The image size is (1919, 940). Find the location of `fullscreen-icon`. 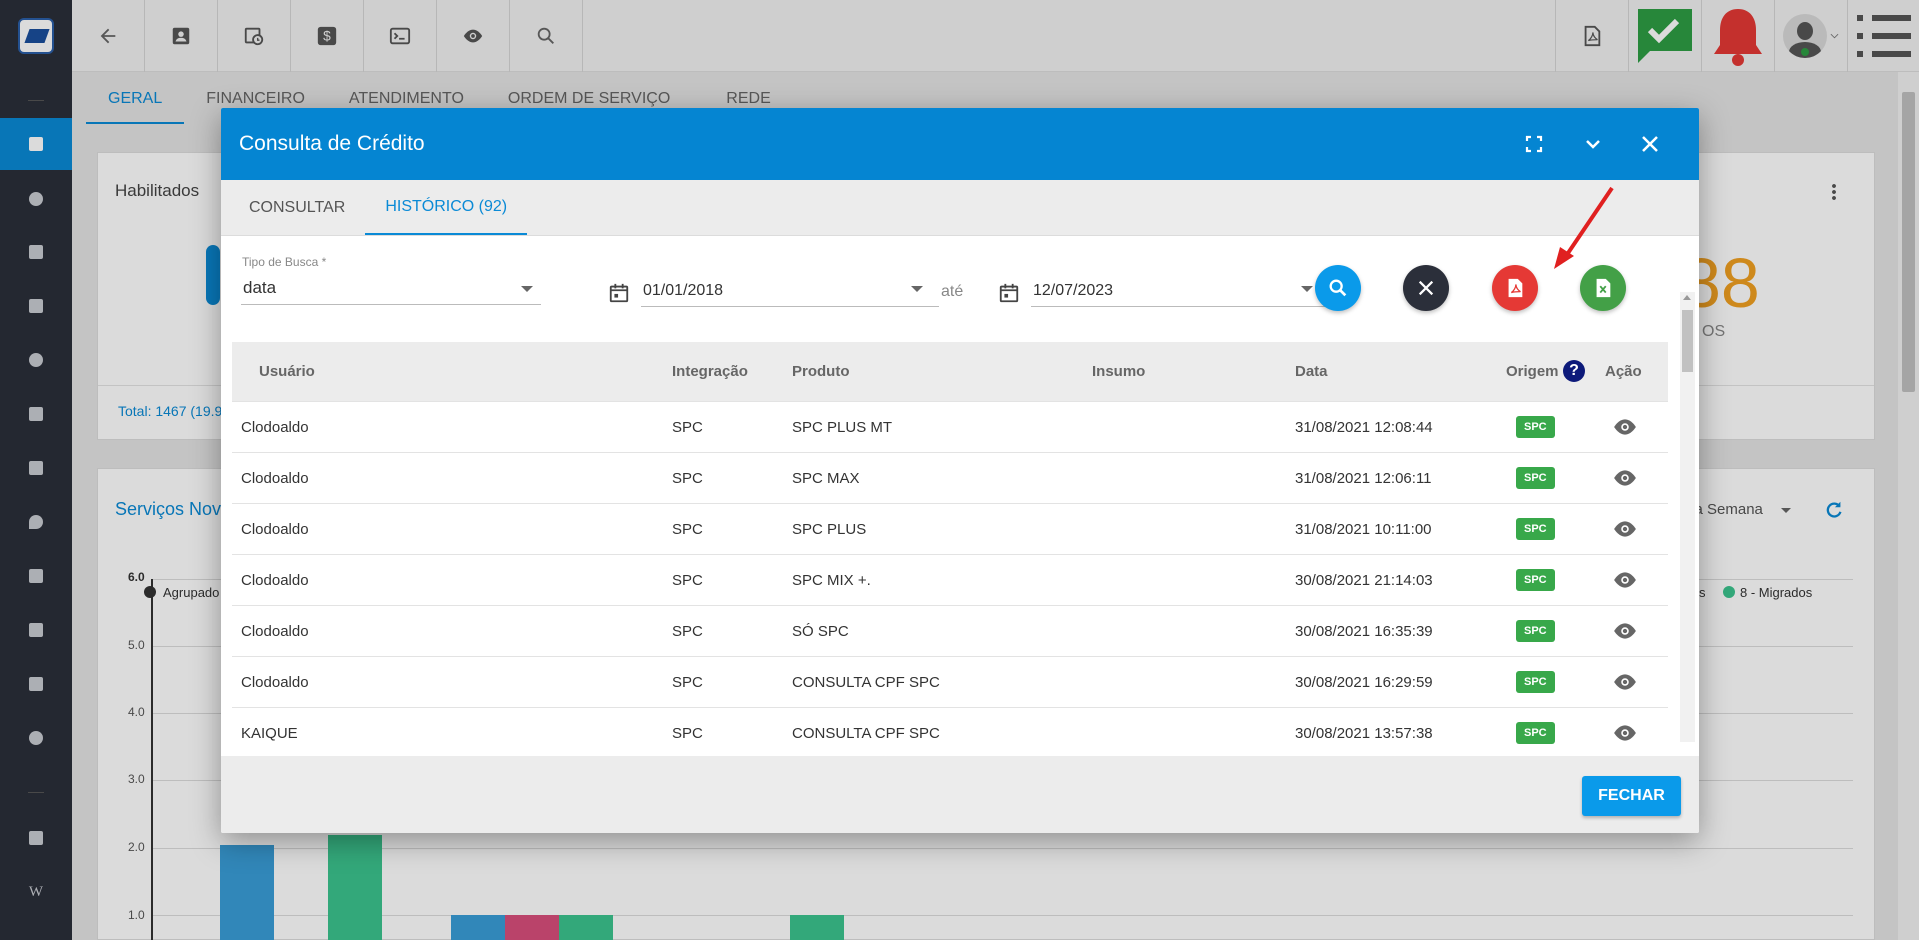

fullscreen-icon is located at coordinates (1534, 144).